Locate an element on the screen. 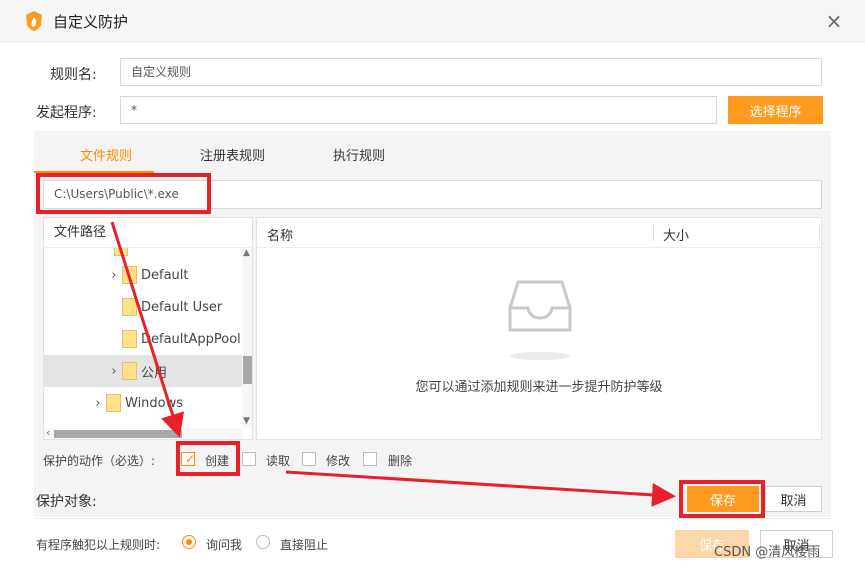  radio-block is located at coordinates (263, 542).